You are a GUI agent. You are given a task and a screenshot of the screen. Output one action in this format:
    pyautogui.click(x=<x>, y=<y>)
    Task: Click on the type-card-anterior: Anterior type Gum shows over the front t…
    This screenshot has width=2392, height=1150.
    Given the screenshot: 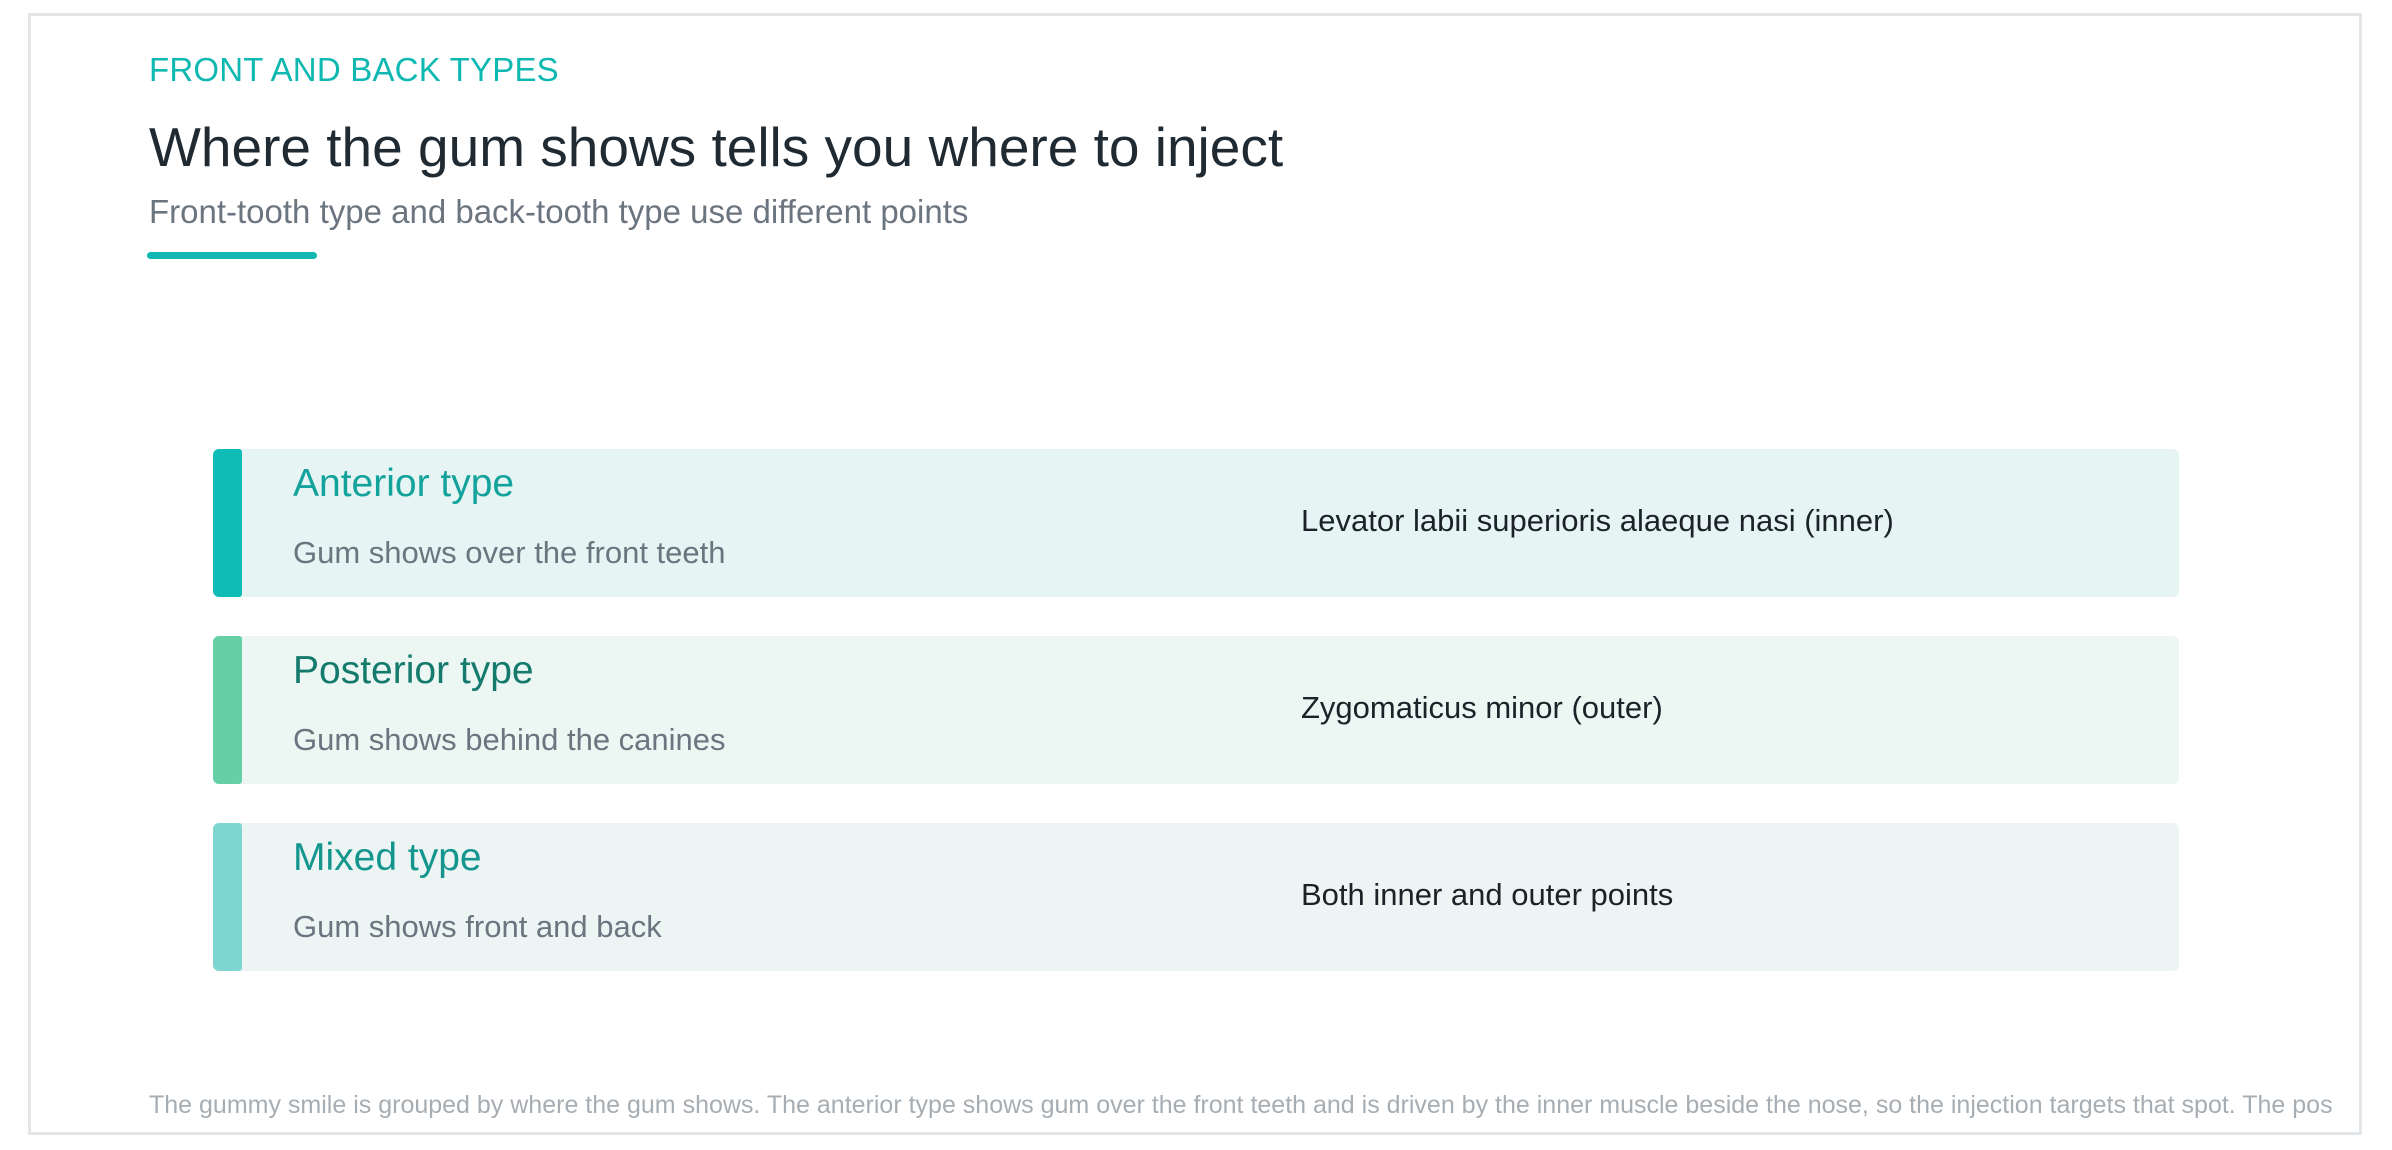 What is the action you would take?
    pyautogui.click(x=1196, y=523)
    